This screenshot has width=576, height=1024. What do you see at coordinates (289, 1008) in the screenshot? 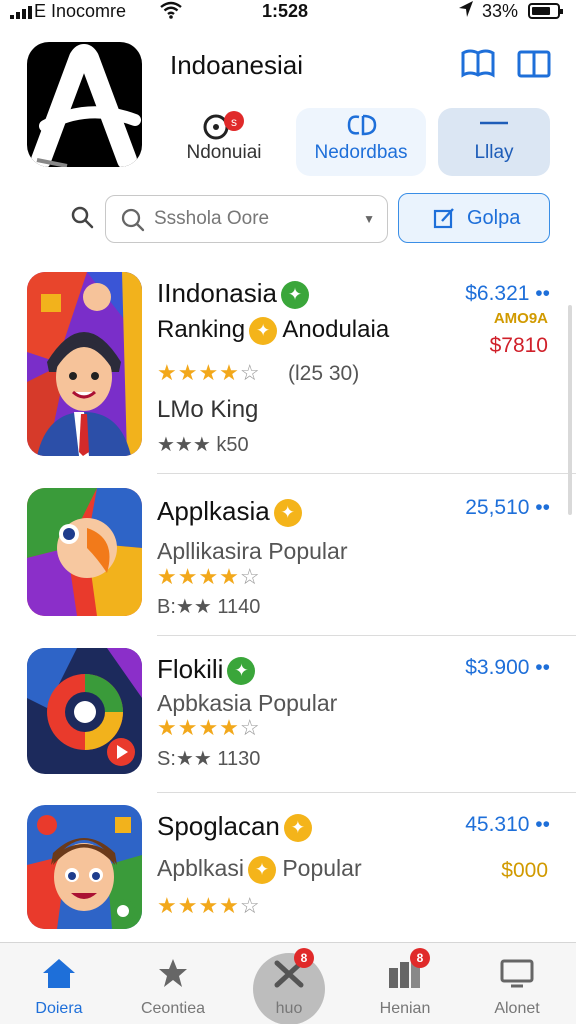
I see `tab-label: huo` at bounding box center [289, 1008].